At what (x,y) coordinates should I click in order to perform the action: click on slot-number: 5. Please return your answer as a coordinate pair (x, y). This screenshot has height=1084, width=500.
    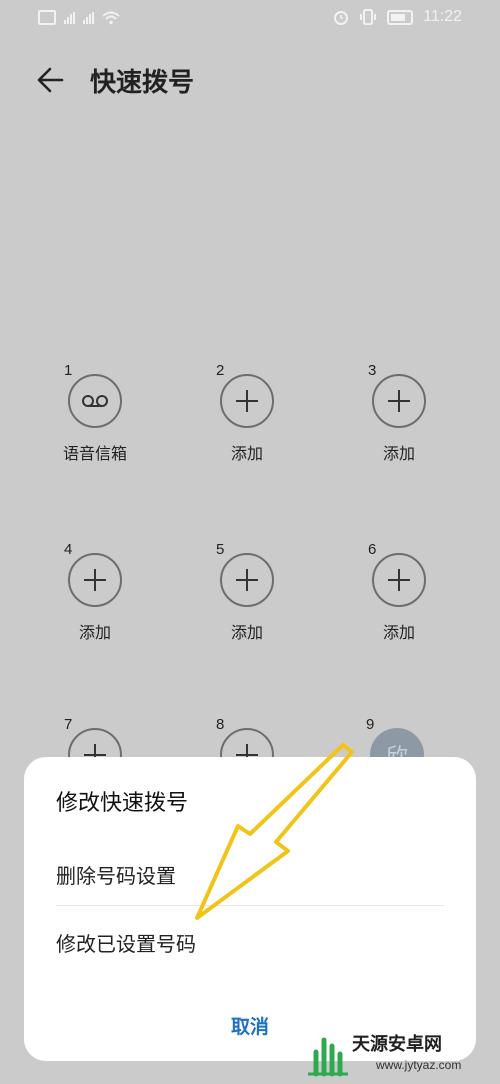
    Looking at the image, I should click on (220, 549).